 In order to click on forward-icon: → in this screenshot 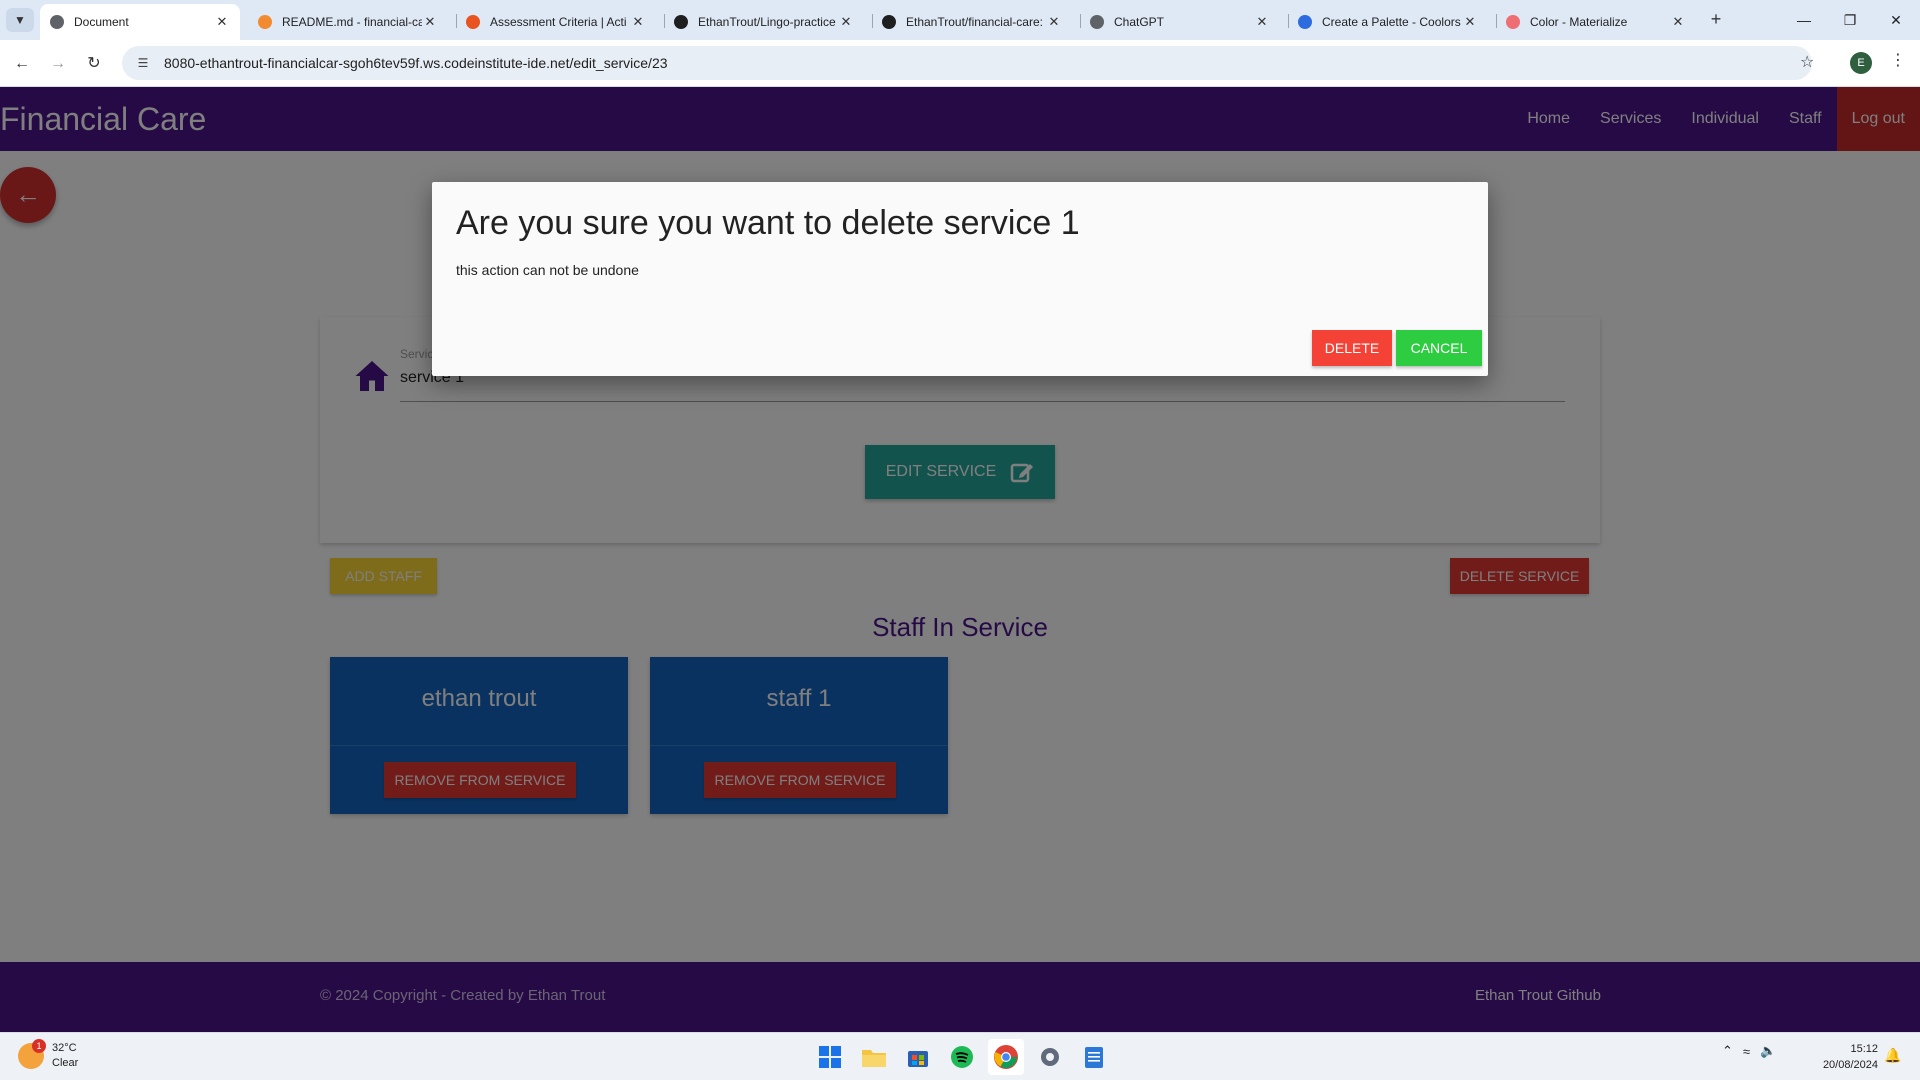, I will do `click(58, 64)`.